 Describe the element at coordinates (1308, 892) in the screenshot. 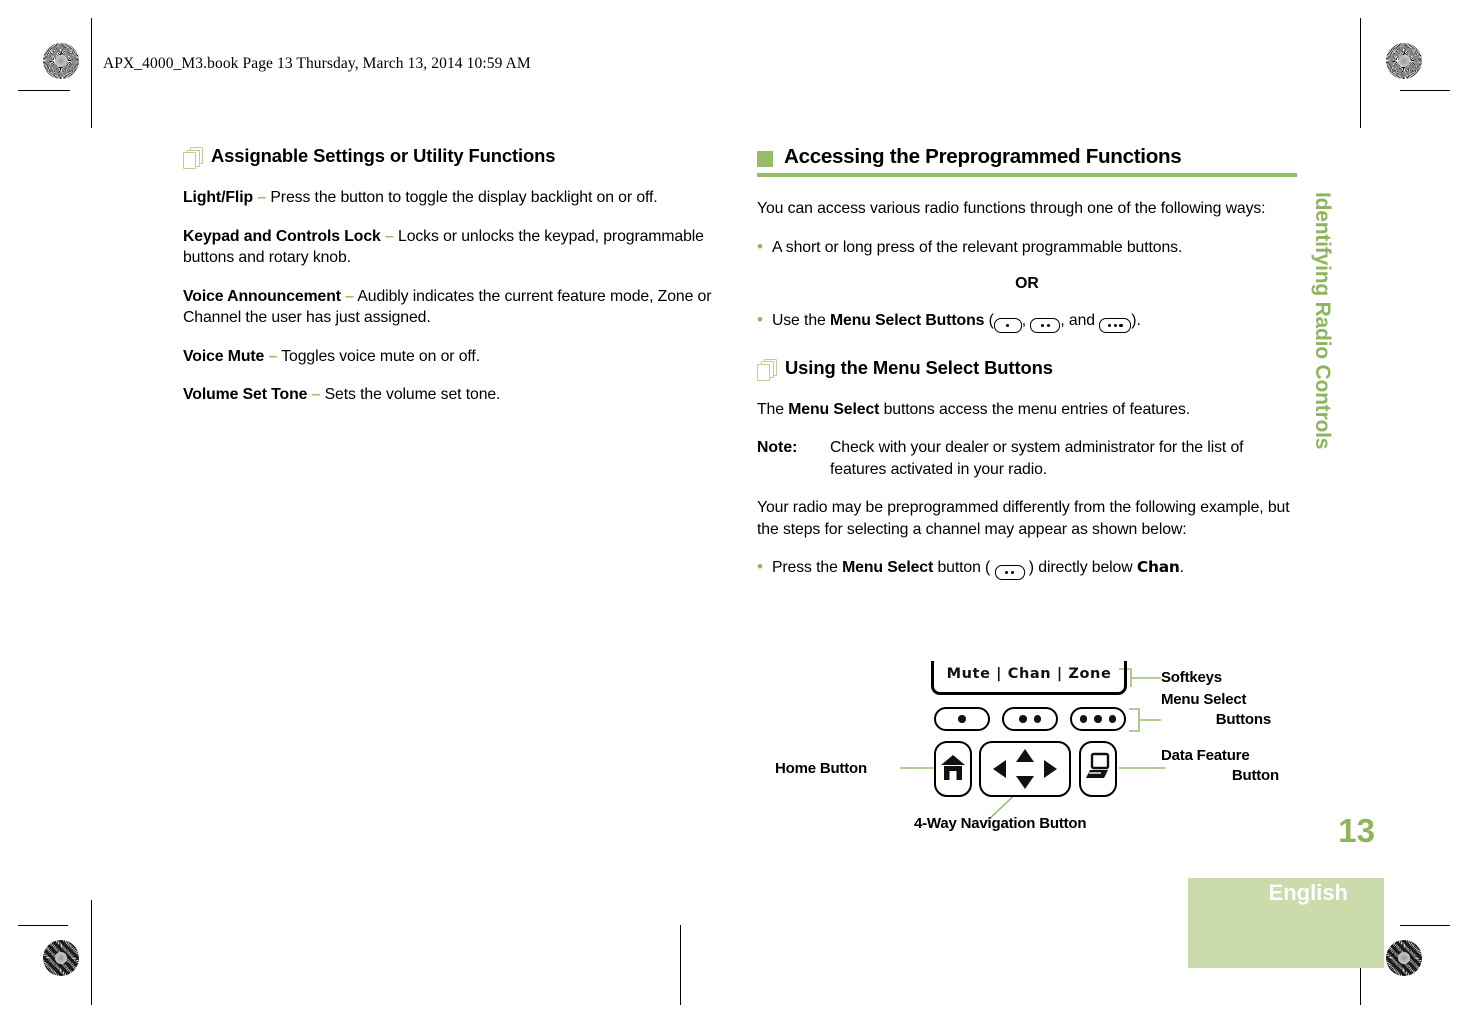

I see `language-label: English` at that location.